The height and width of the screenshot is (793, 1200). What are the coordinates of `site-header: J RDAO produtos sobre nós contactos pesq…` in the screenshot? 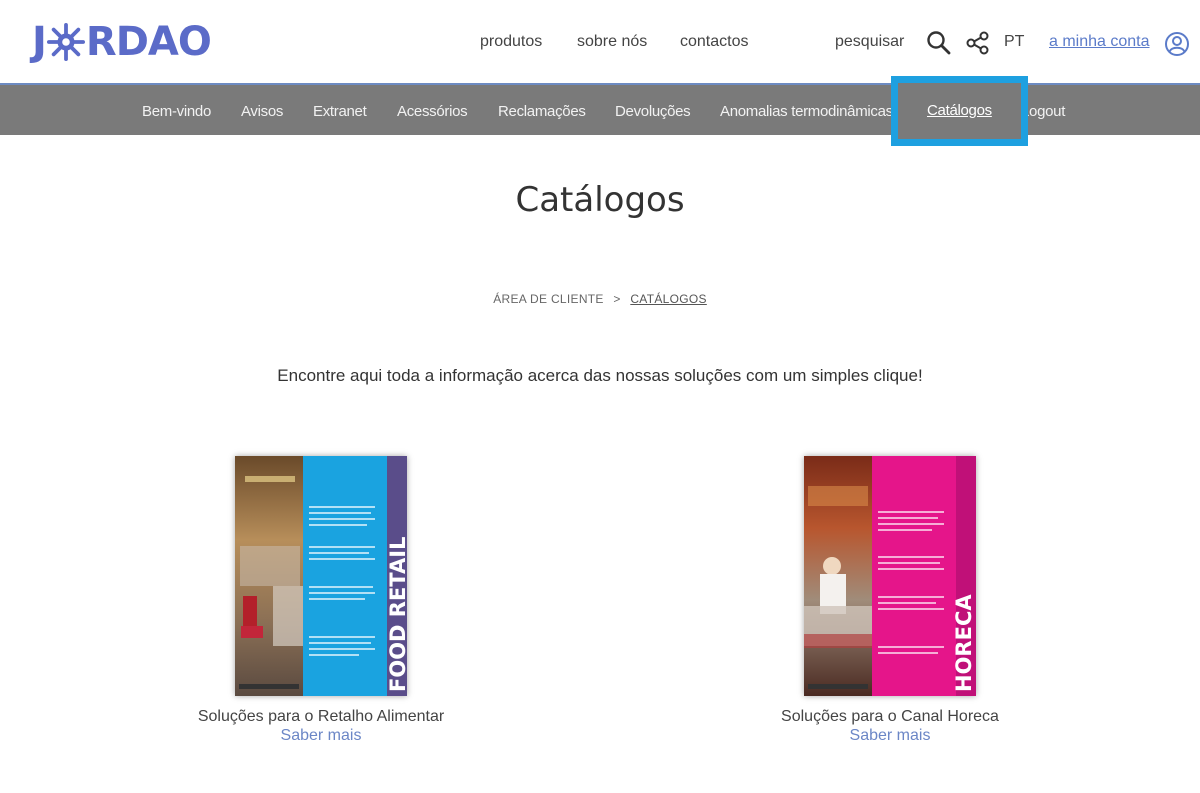 It's located at (600, 41).